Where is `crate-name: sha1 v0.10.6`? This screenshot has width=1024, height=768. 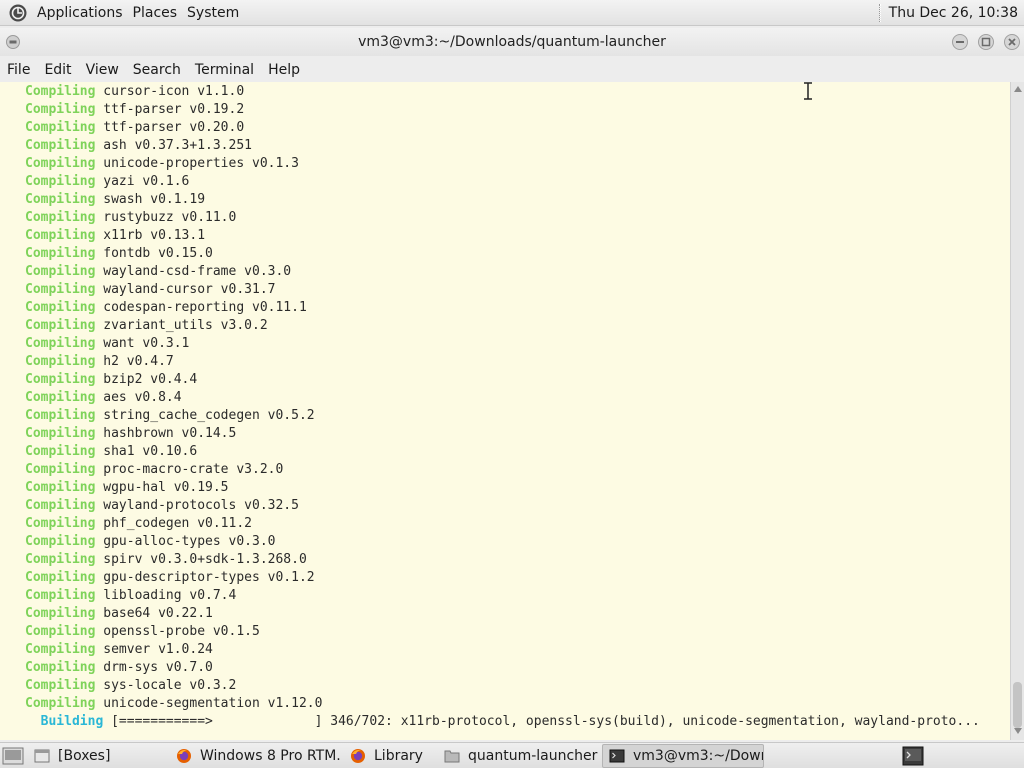
crate-name: sha1 v0.10.6 is located at coordinates (146, 451).